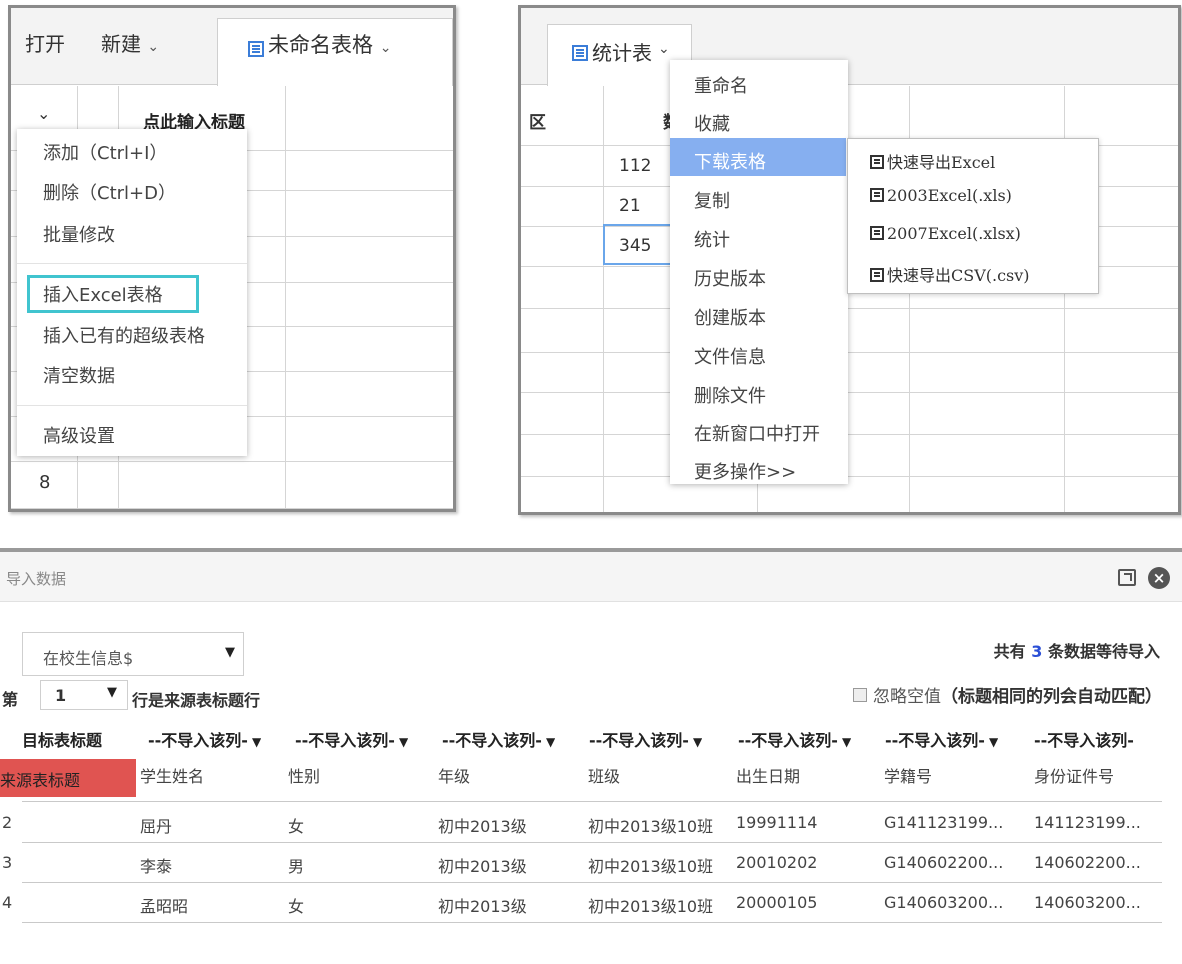 This screenshot has height=964, width=1182. What do you see at coordinates (79, 435) in the screenshot?
I see `menu-item-advanced-settings: 高级设置` at bounding box center [79, 435].